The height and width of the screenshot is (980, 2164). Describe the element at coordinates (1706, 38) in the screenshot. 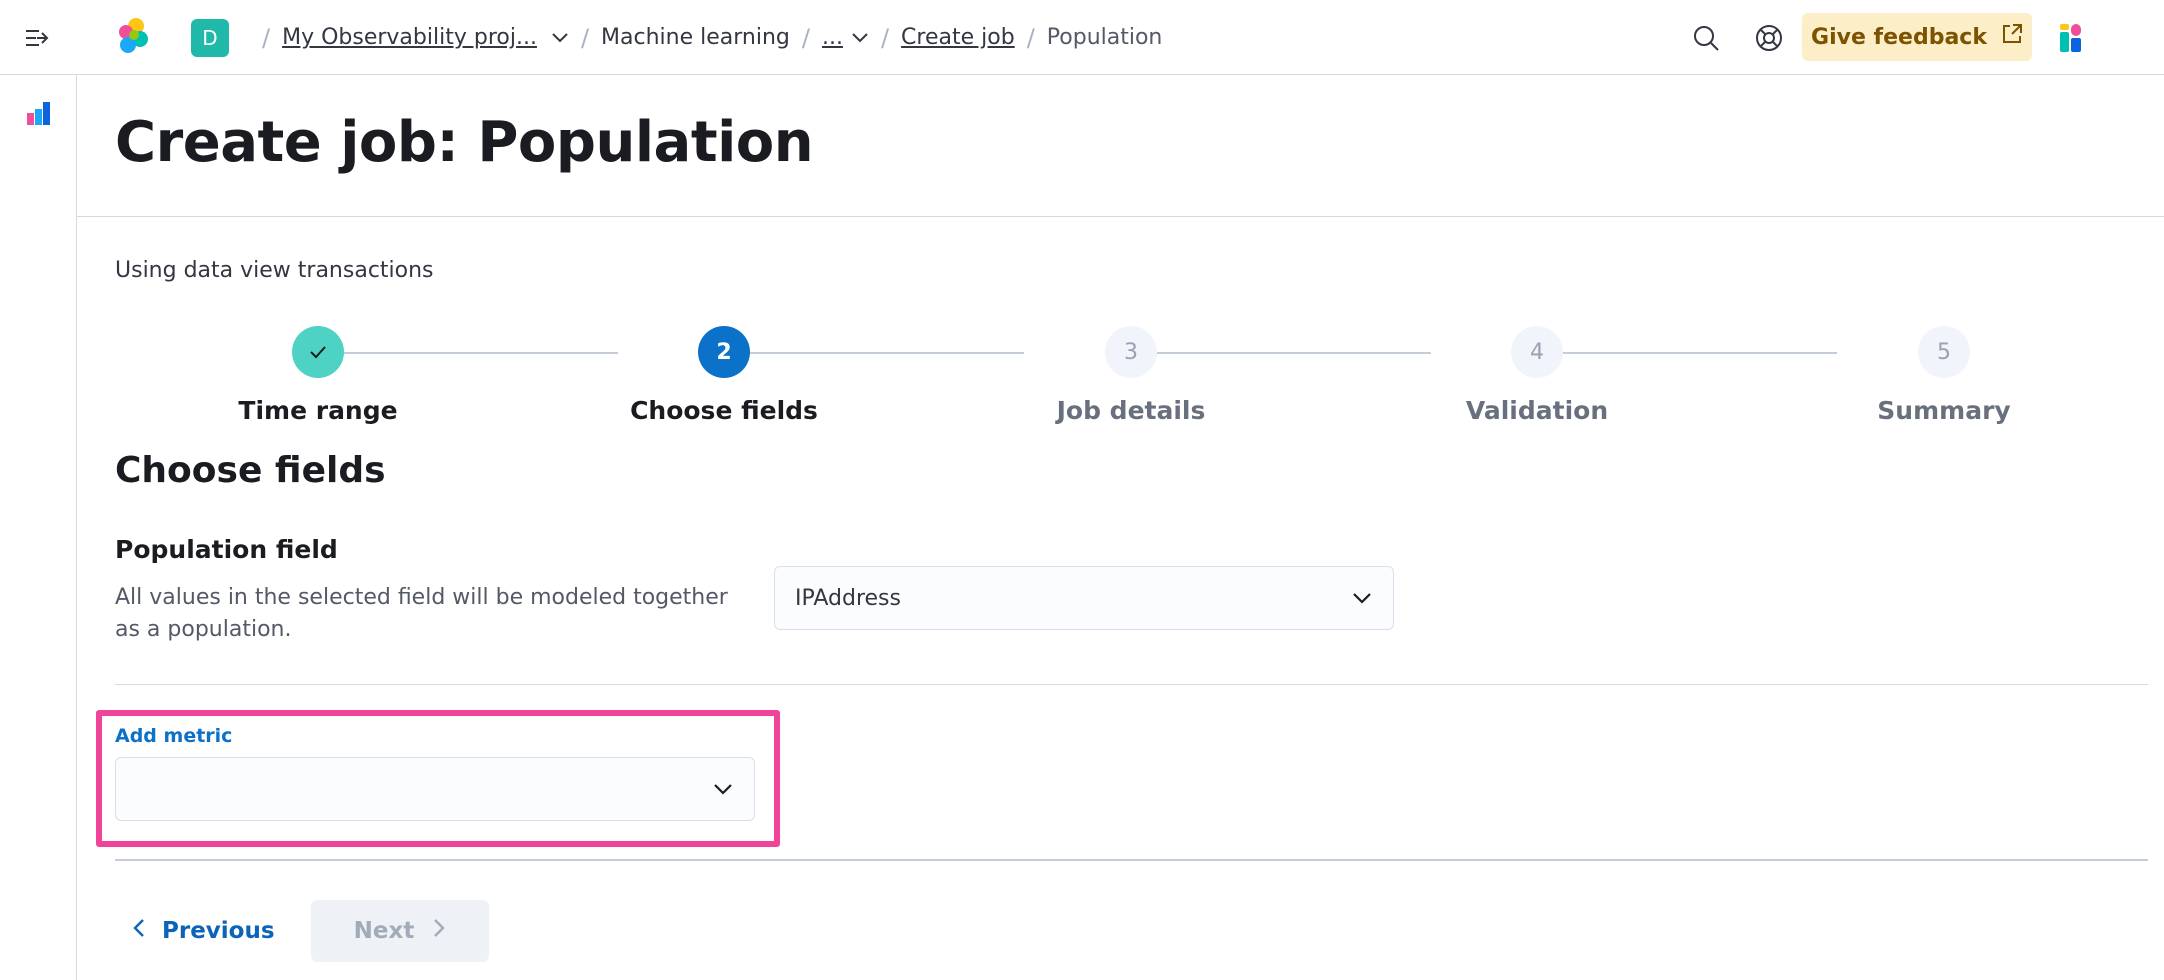

I see `search-icon` at that location.